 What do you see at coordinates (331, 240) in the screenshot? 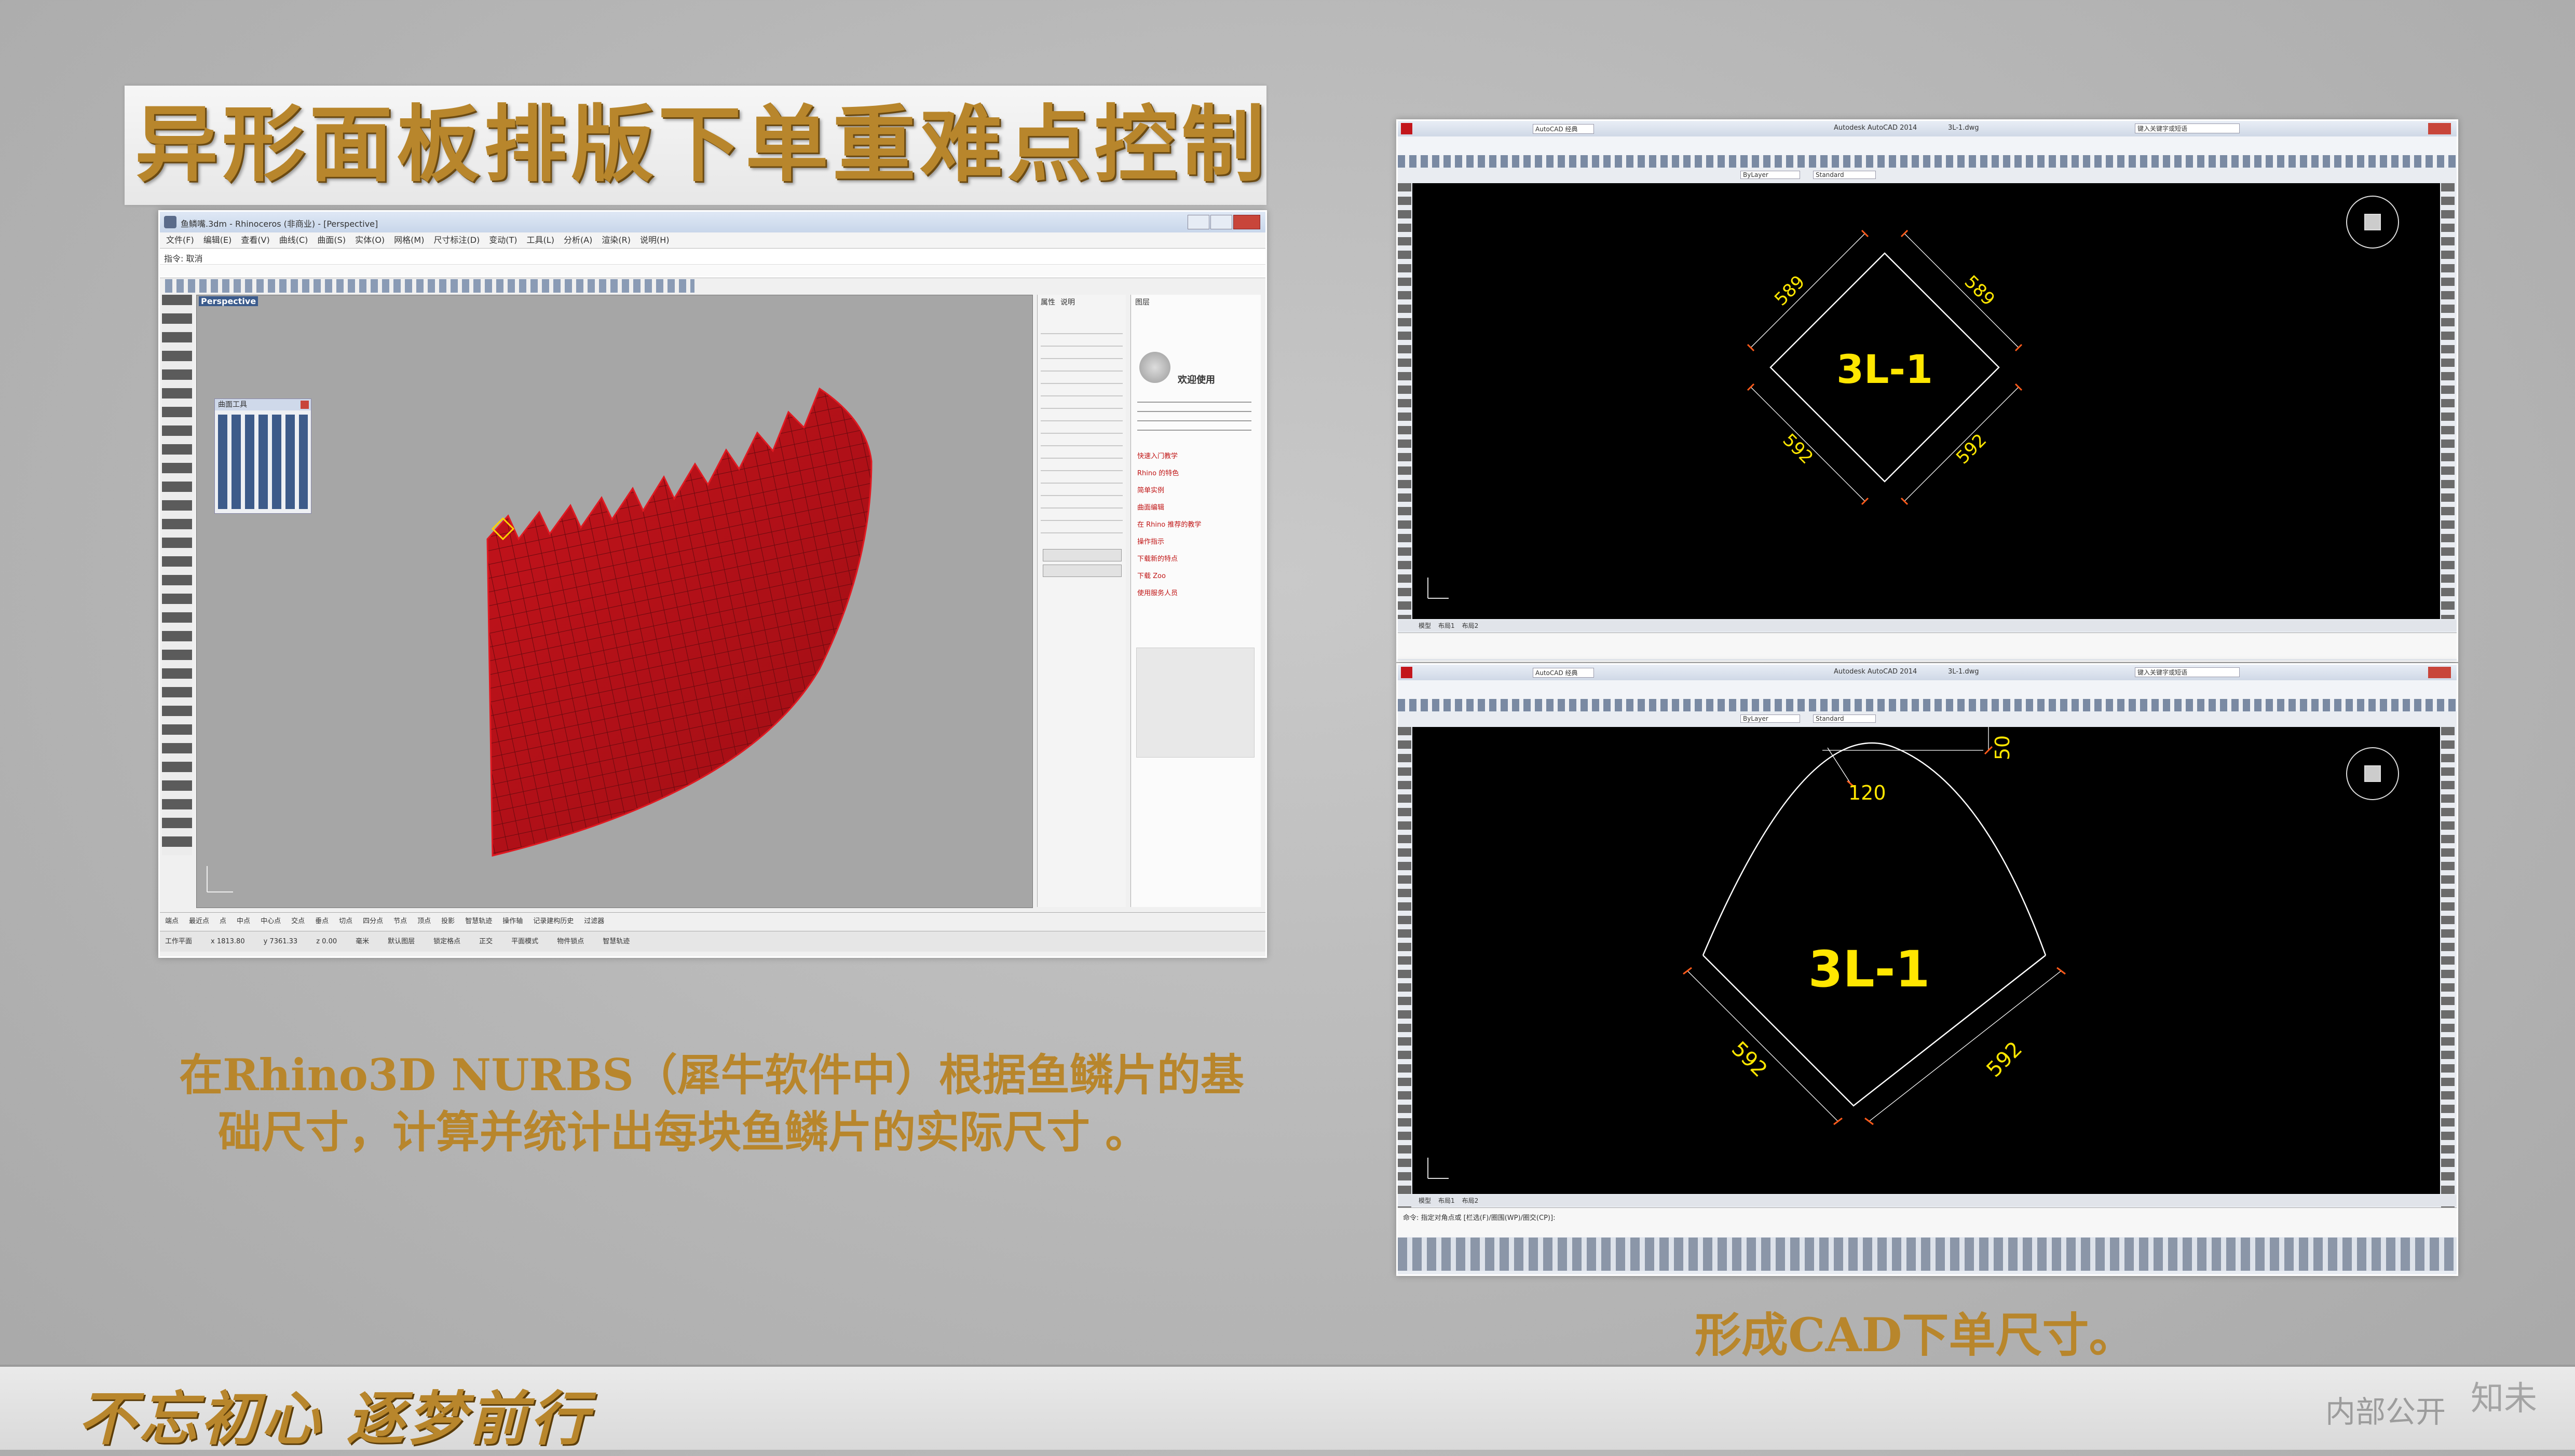
I see `menu-item: 曲面(S)` at bounding box center [331, 240].